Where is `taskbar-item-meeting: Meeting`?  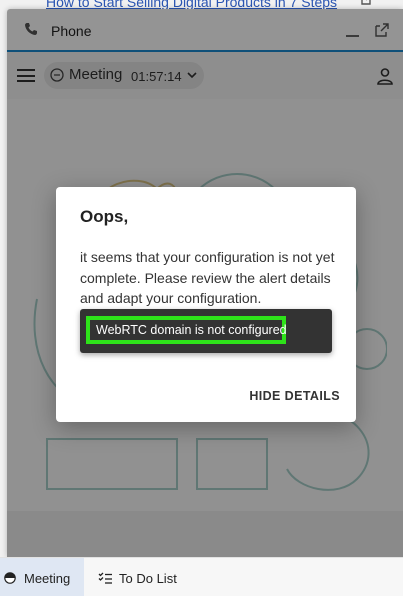
taskbar-item-meeting: Meeting is located at coordinates (42, 577).